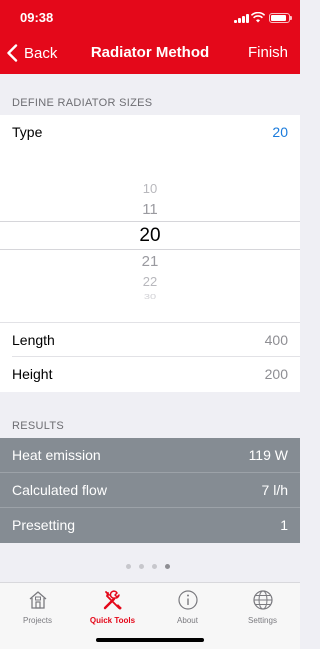 This screenshot has height=649, width=320. I want to click on picker-item: 10, so click(150, 188).